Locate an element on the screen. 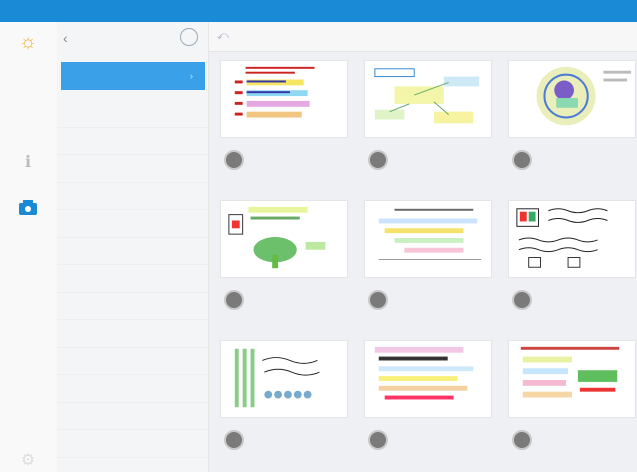 The height and width of the screenshot is (472, 637). left-rail: ☼ ℹ ⚙ is located at coordinates (28, 247).